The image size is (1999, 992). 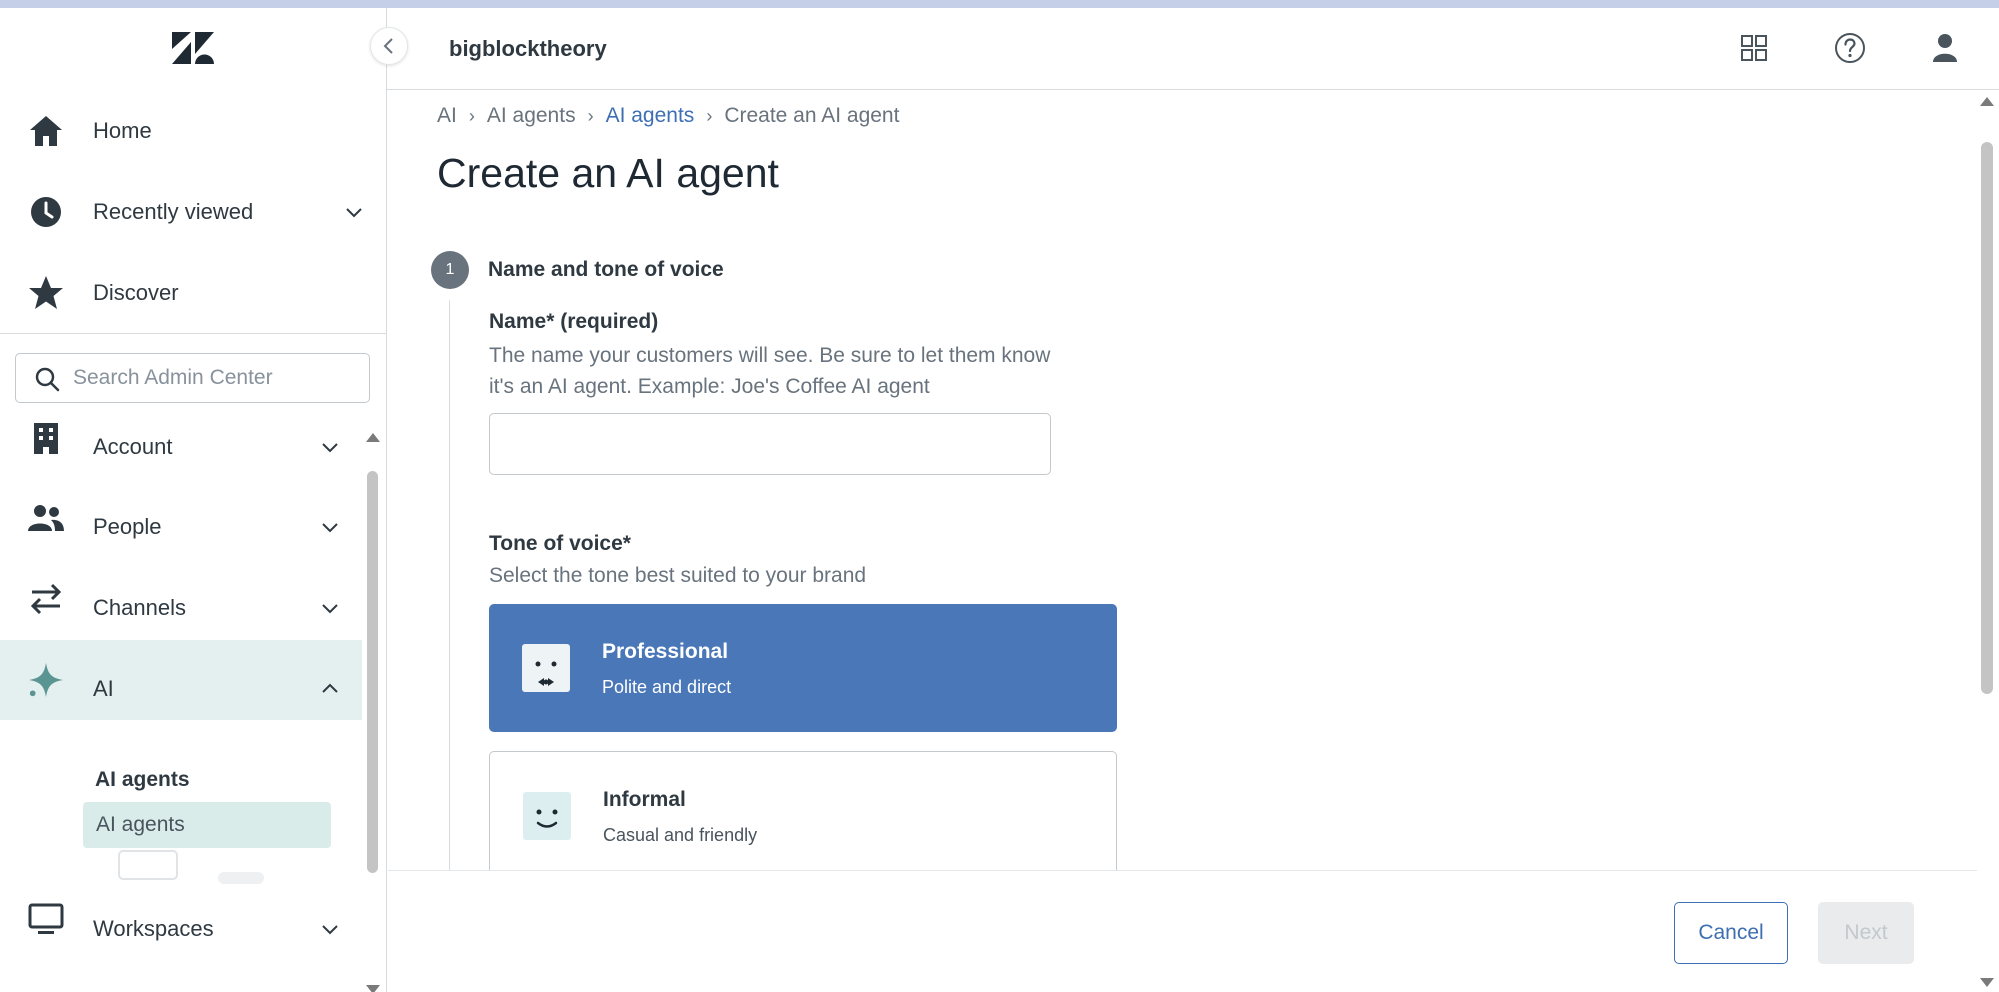 What do you see at coordinates (449, 585) in the screenshot?
I see `step-connector-line` at bounding box center [449, 585].